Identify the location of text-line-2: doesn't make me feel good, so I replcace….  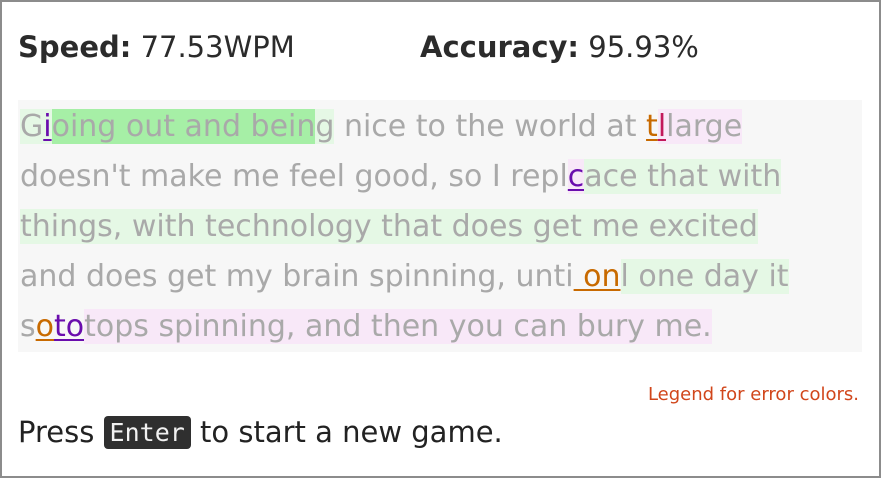
(401, 177).